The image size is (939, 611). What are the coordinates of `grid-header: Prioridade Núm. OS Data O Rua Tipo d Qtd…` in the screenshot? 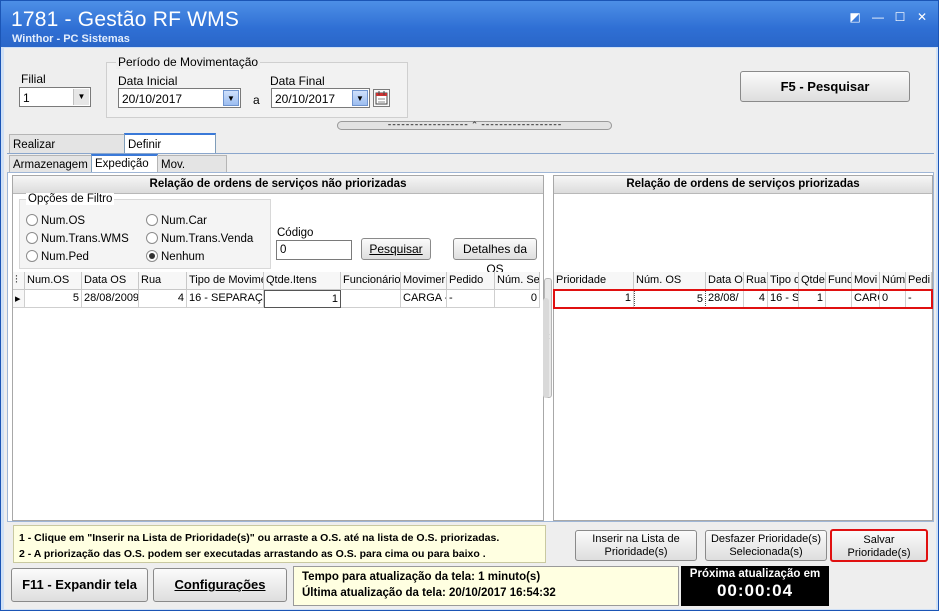 It's located at (743, 281).